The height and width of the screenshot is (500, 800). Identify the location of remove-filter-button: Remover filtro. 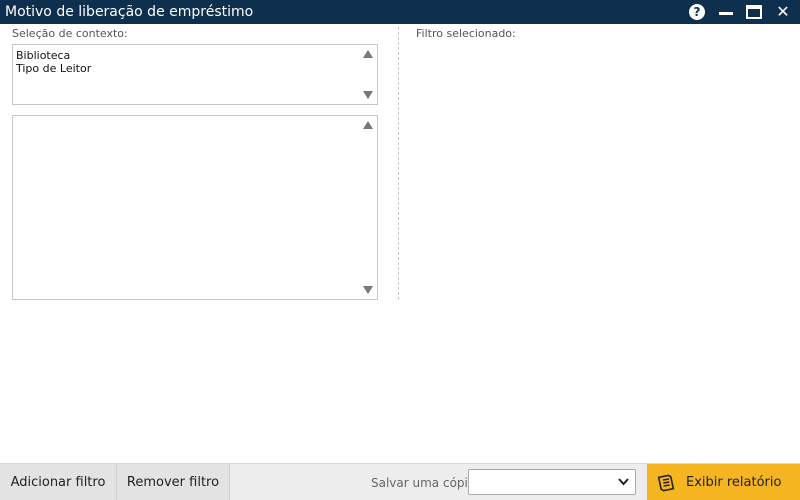
(173, 482).